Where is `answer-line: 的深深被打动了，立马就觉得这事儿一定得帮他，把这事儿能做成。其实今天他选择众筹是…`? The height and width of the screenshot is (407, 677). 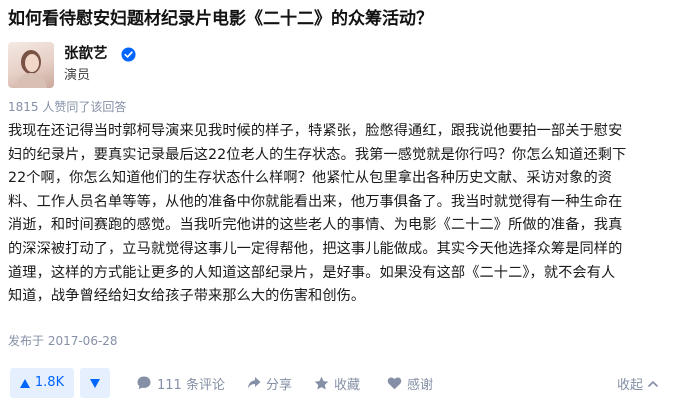
answer-line: 的深深被打动了，立马就觉得这事儿一定得帮他，把这事儿能做成。其实今天他选择众筹是… is located at coordinates (315, 248).